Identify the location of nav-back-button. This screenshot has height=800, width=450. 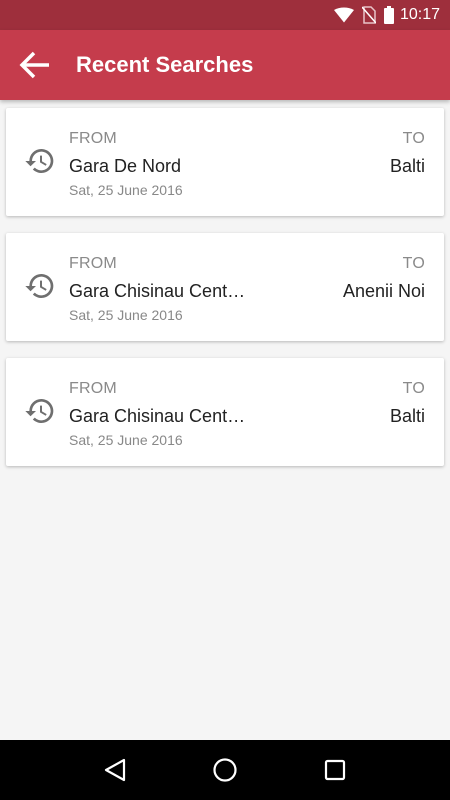
(115, 770).